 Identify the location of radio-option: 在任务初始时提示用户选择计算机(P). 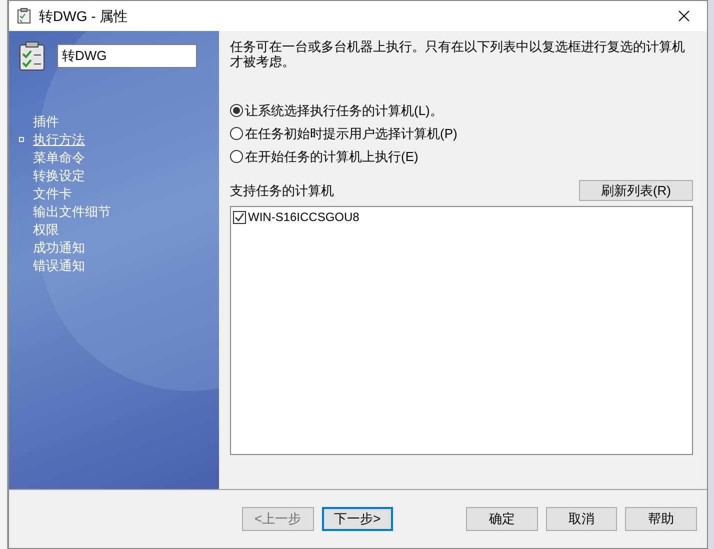
(463, 133).